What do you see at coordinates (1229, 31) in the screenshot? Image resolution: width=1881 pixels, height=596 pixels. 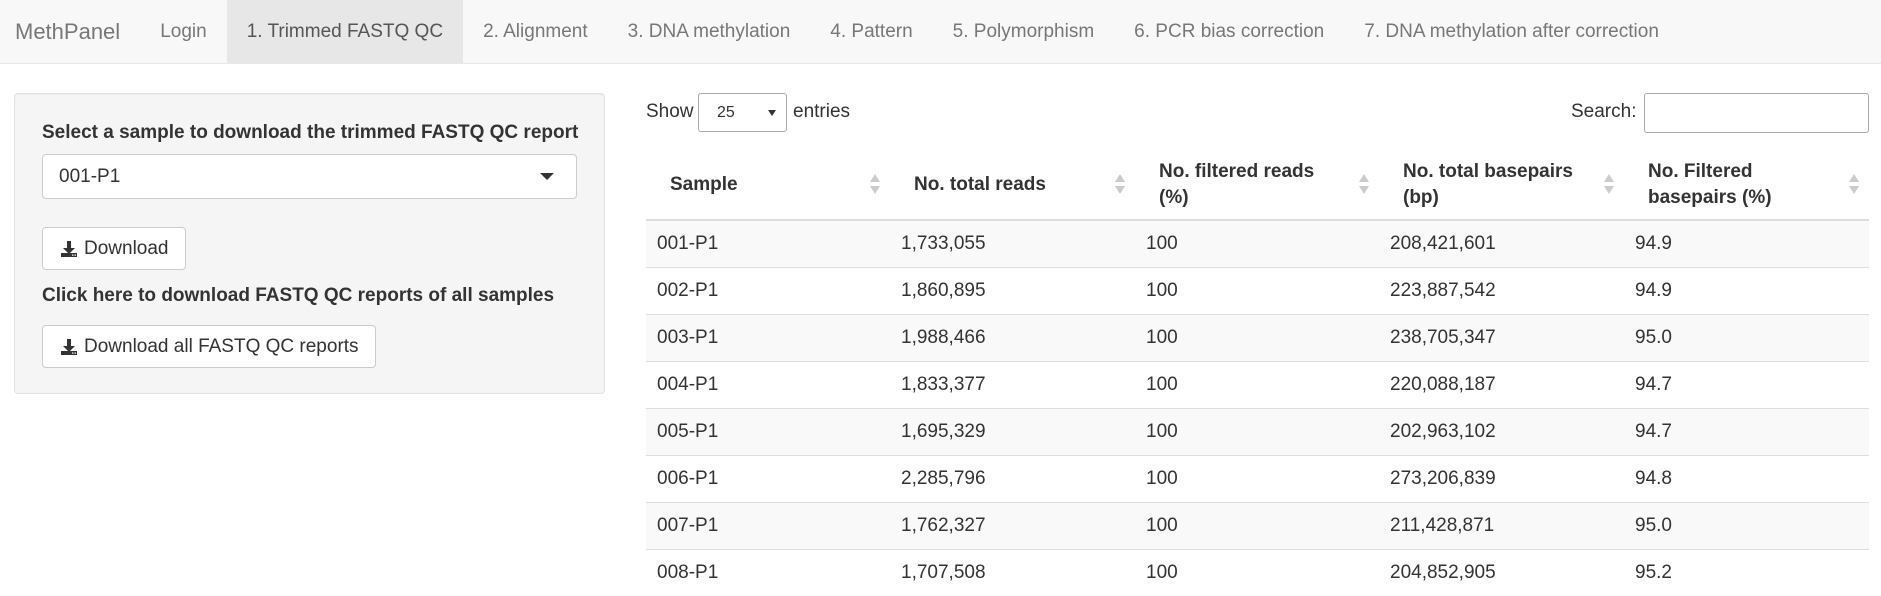 I see `tab-pcr-bias-correction: 6. PCR bias correction` at bounding box center [1229, 31].